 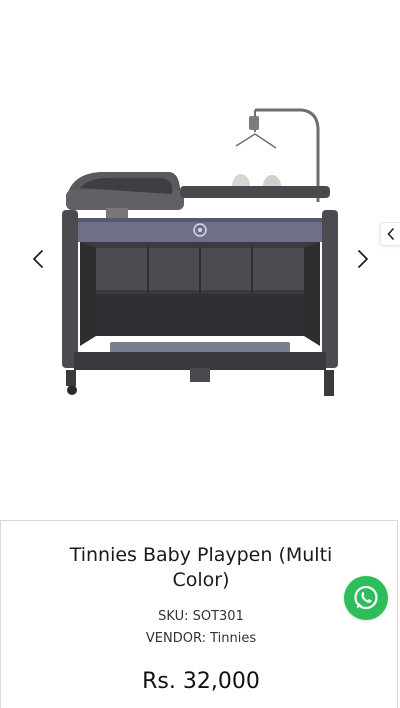 I want to click on product-sku: SKU: SOT301, so click(x=200, y=616).